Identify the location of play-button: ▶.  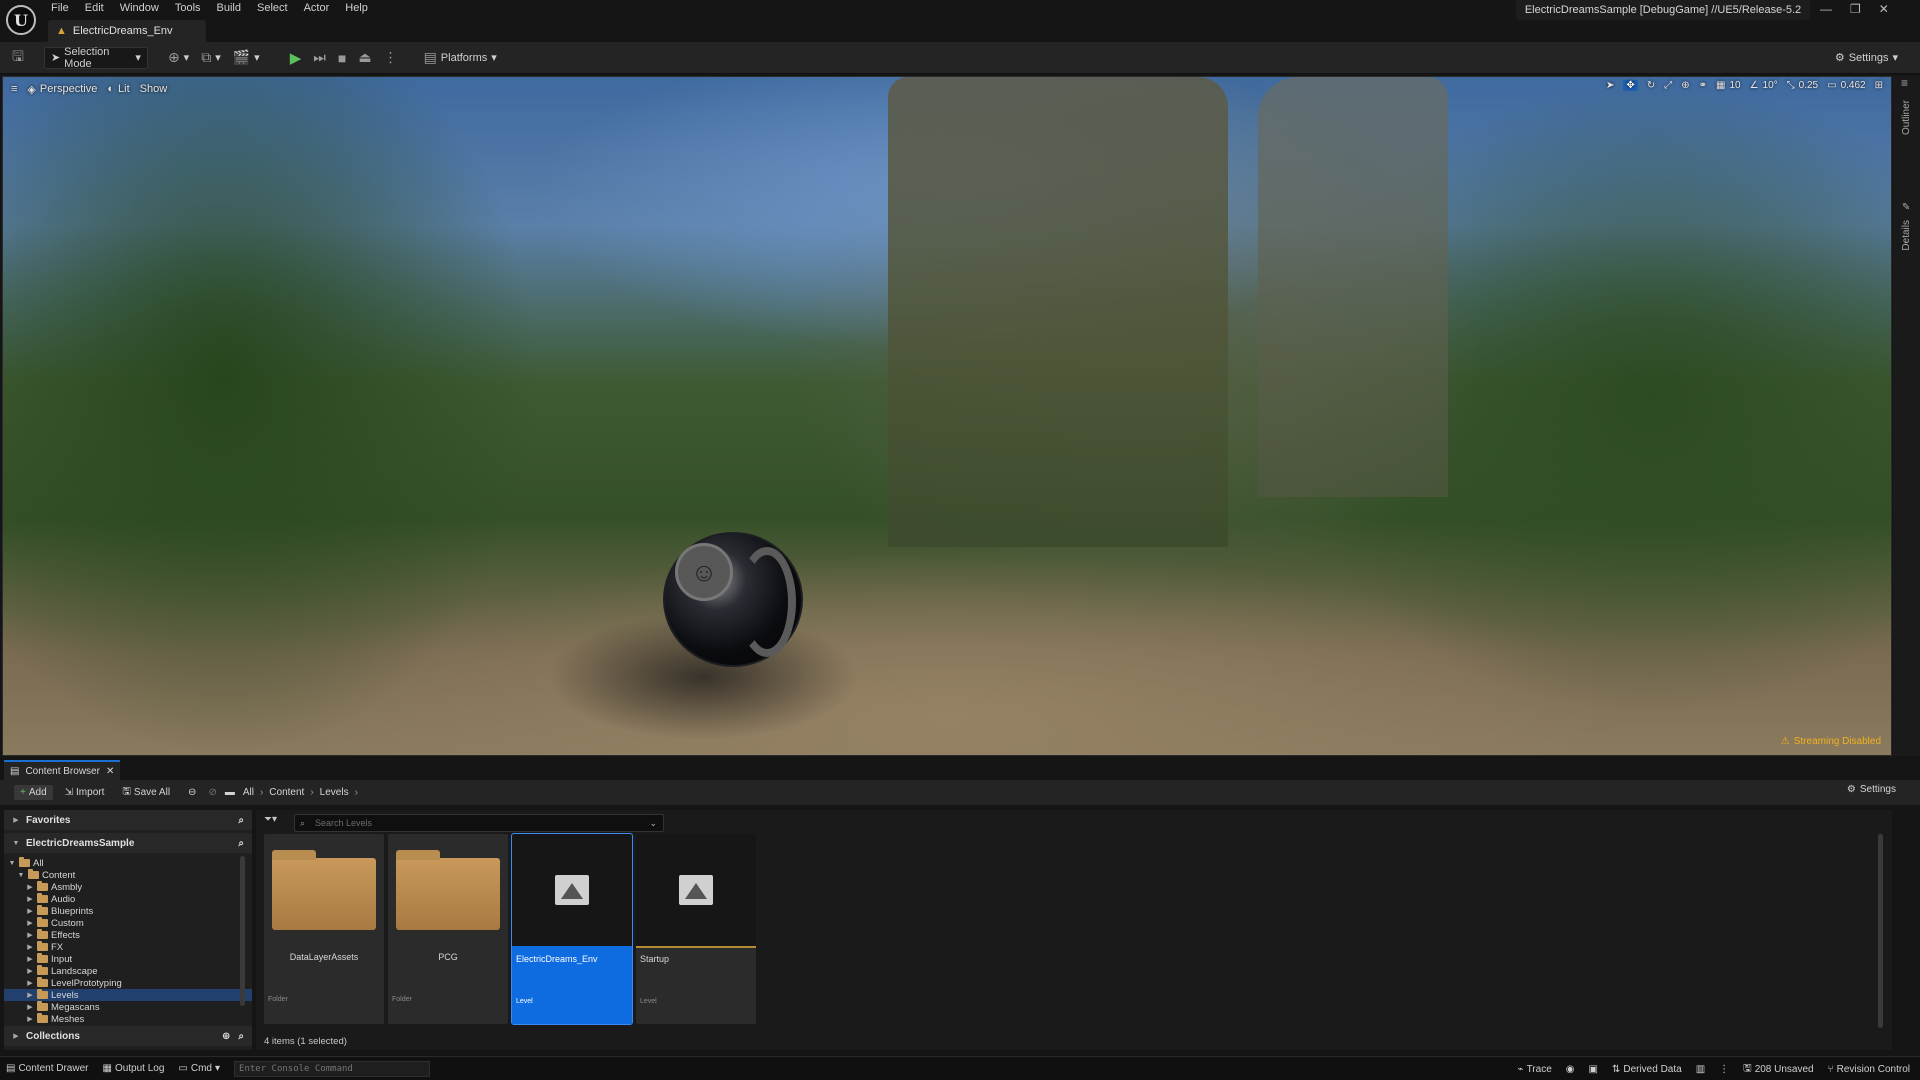
(296, 58).